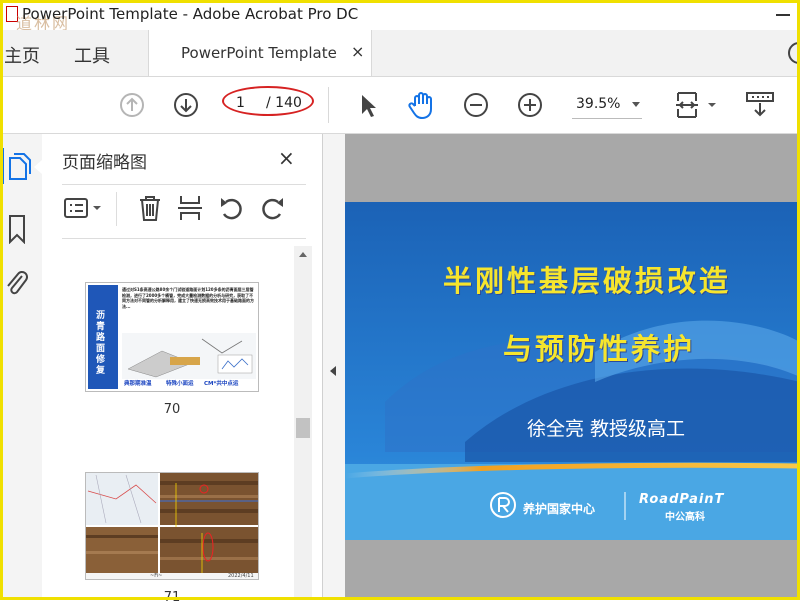 The image size is (800, 605). I want to click on thumb-date: 2022/4/11, so click(241, 576).